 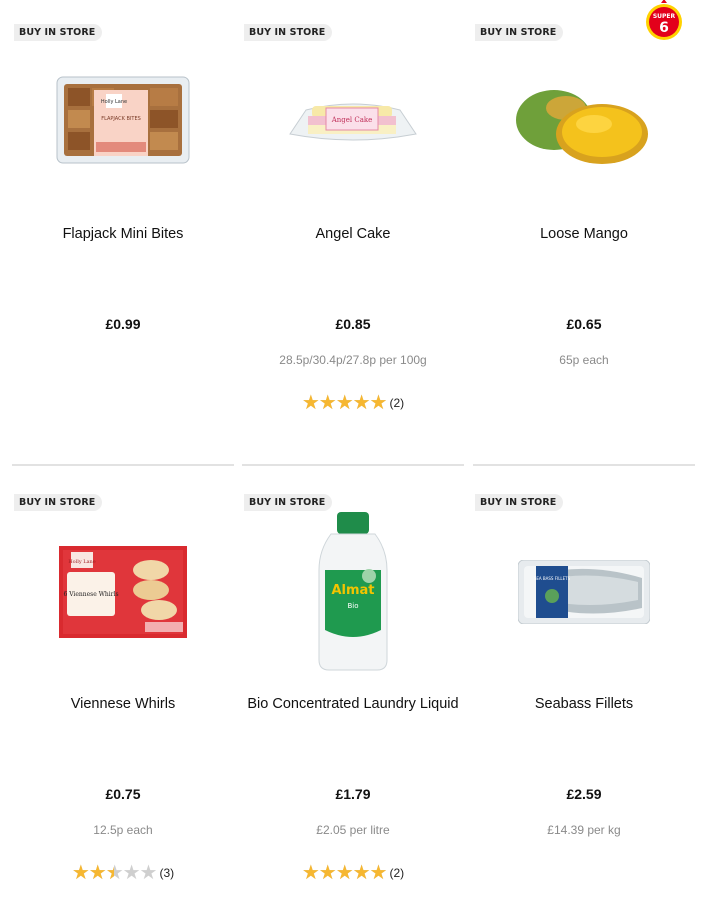 What do you see at coordinates (584, 125) in the screenshot?
I see `mango-image` at bounding box center [584, 125].